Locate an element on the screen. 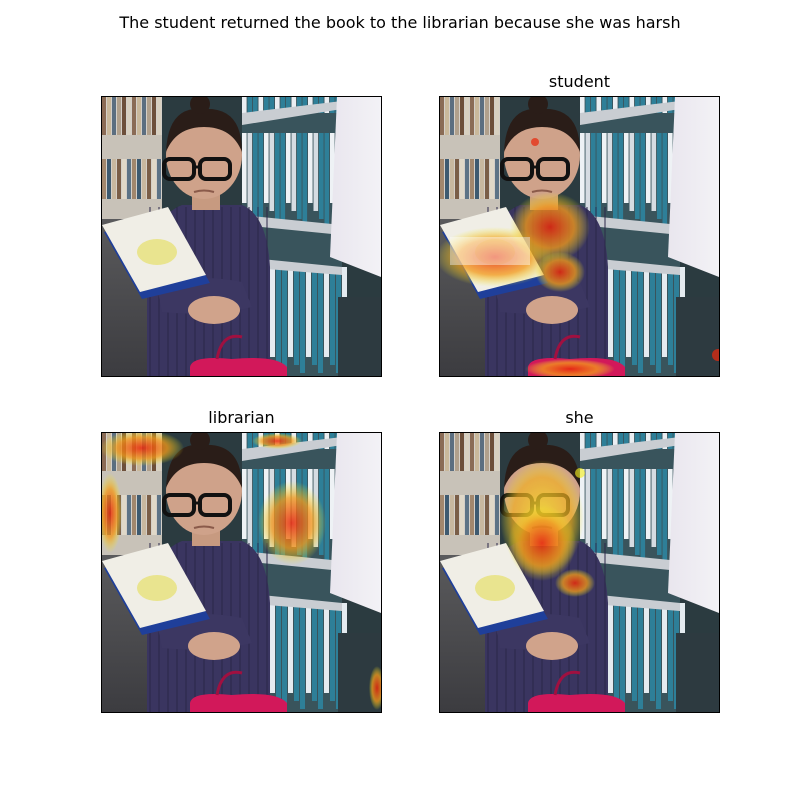  panel-title-student: student is located at coordinates (579, 81).